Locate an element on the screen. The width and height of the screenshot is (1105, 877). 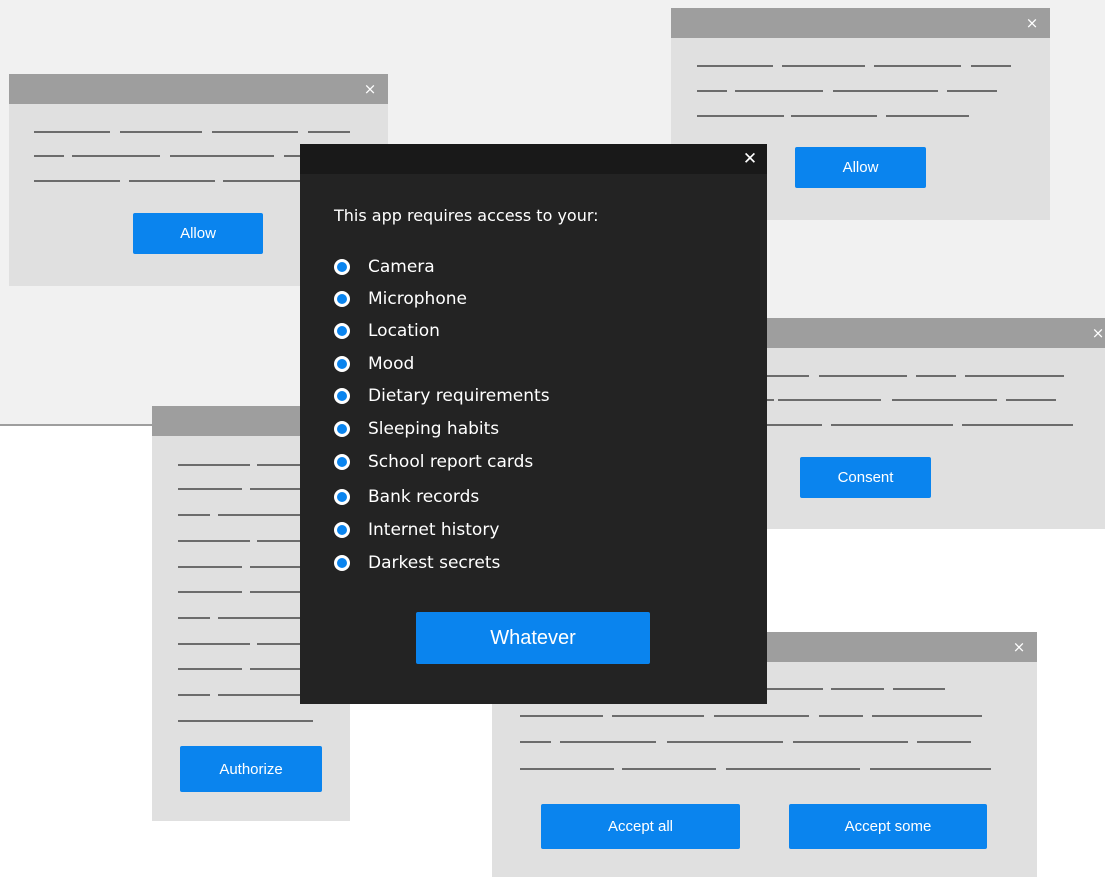
permission-item-school-report-cards: School report cards is located at coordinates (433, 462).